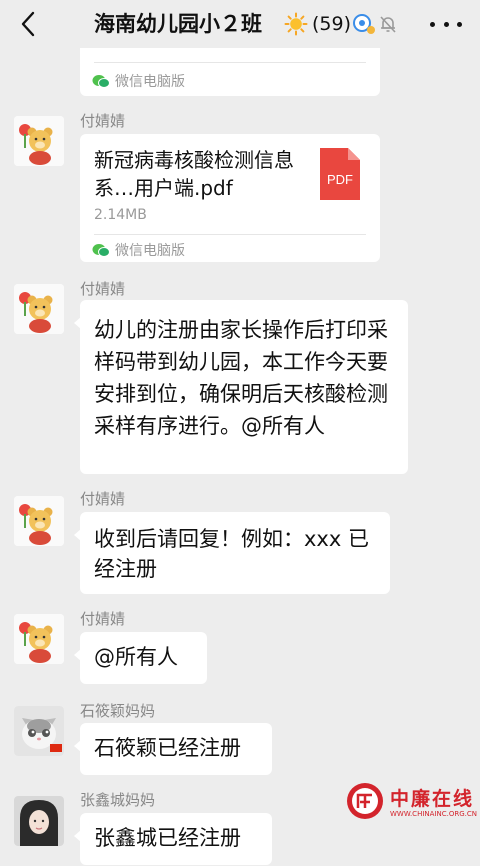  Describe the element at coordinates (28, 24) in the screenshot. I see `back-chevron-icon` at that location.